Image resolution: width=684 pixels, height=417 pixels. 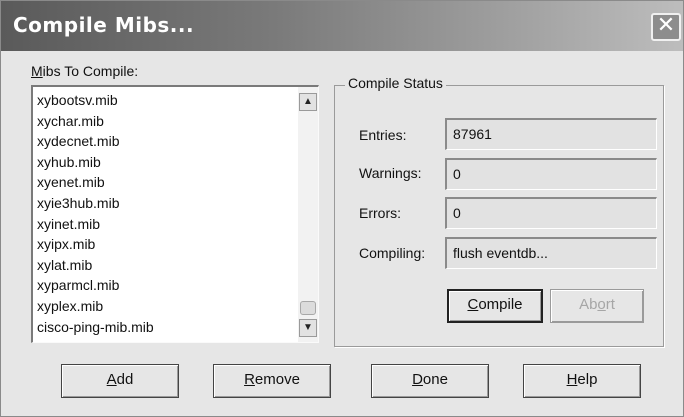 I want to click on close-icon: ✕, so click(x=666, y=27).